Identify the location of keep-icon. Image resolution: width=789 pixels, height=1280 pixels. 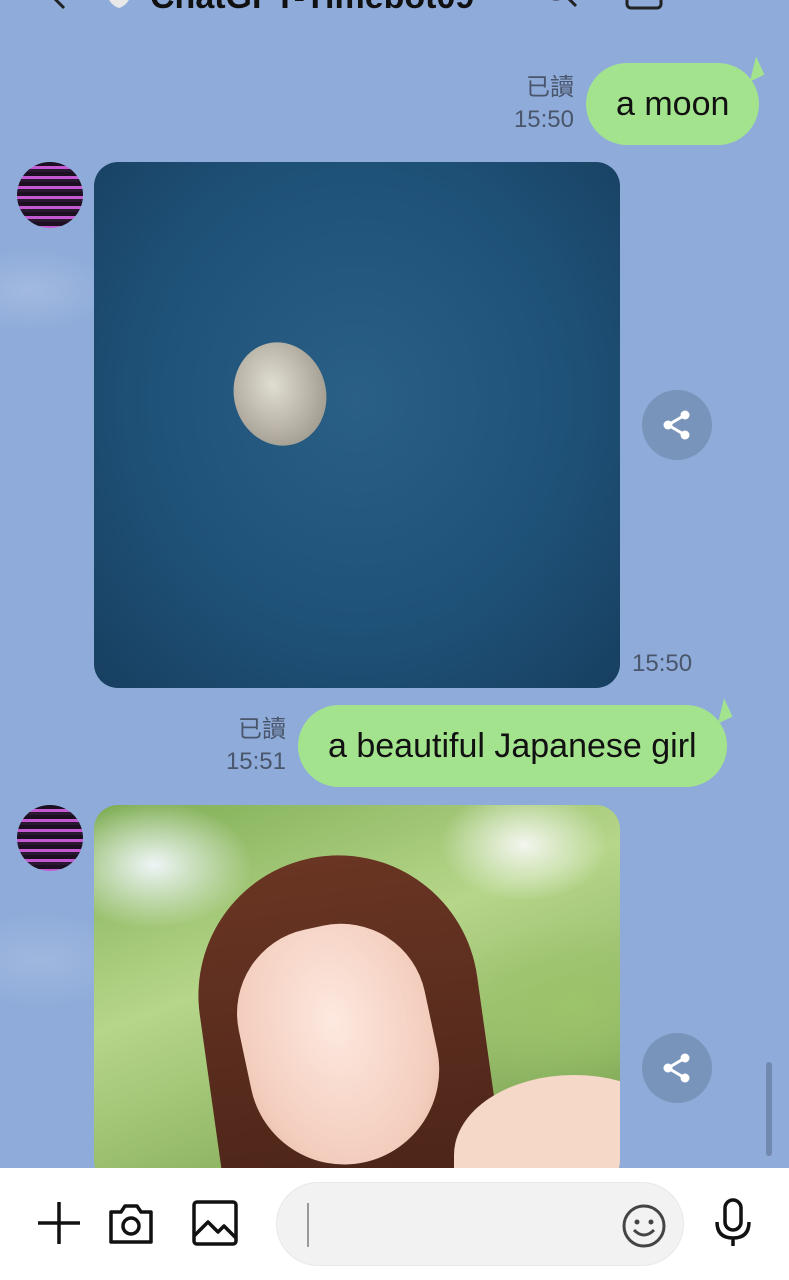
(644, 6).